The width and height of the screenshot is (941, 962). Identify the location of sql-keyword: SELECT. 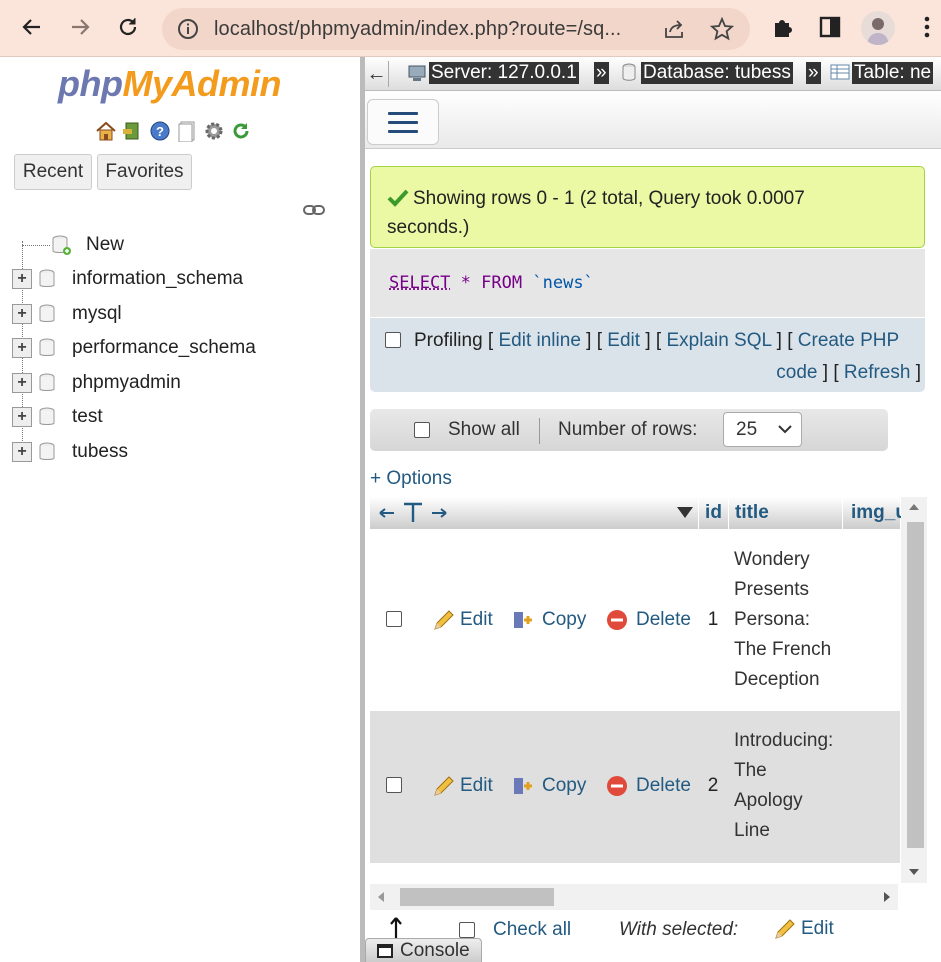
(420, 283).